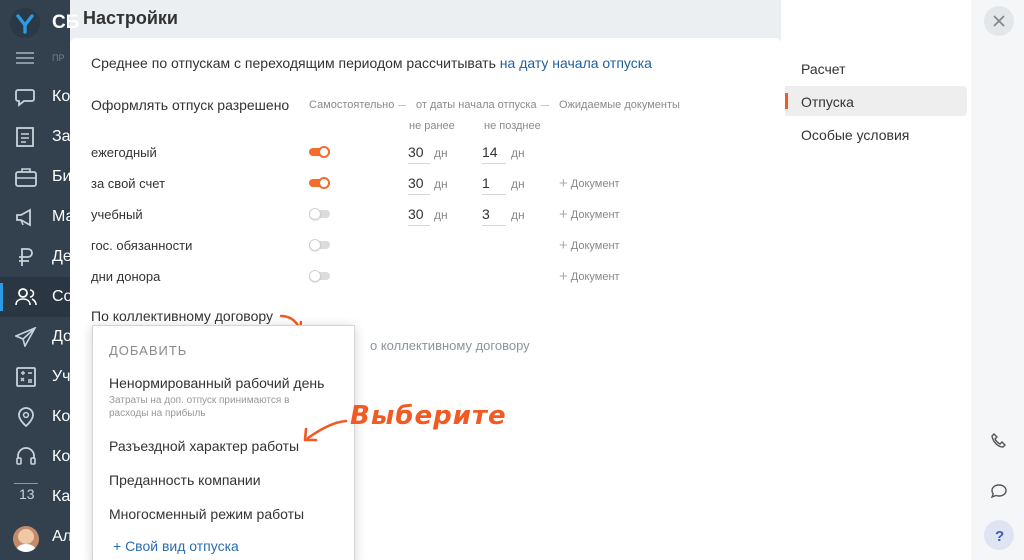 The height and width of the screenshot is (560, 1024). I want to click on allowed-label: Оформлять отпуск разрешено, so click(190, 105).